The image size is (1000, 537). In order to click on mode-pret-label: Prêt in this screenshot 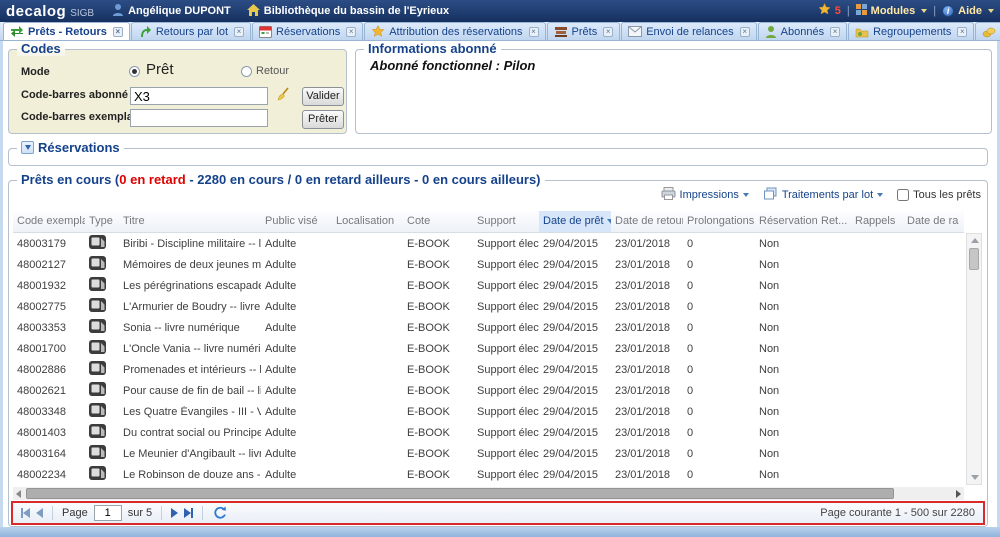, I will do `click(160, 69)`.